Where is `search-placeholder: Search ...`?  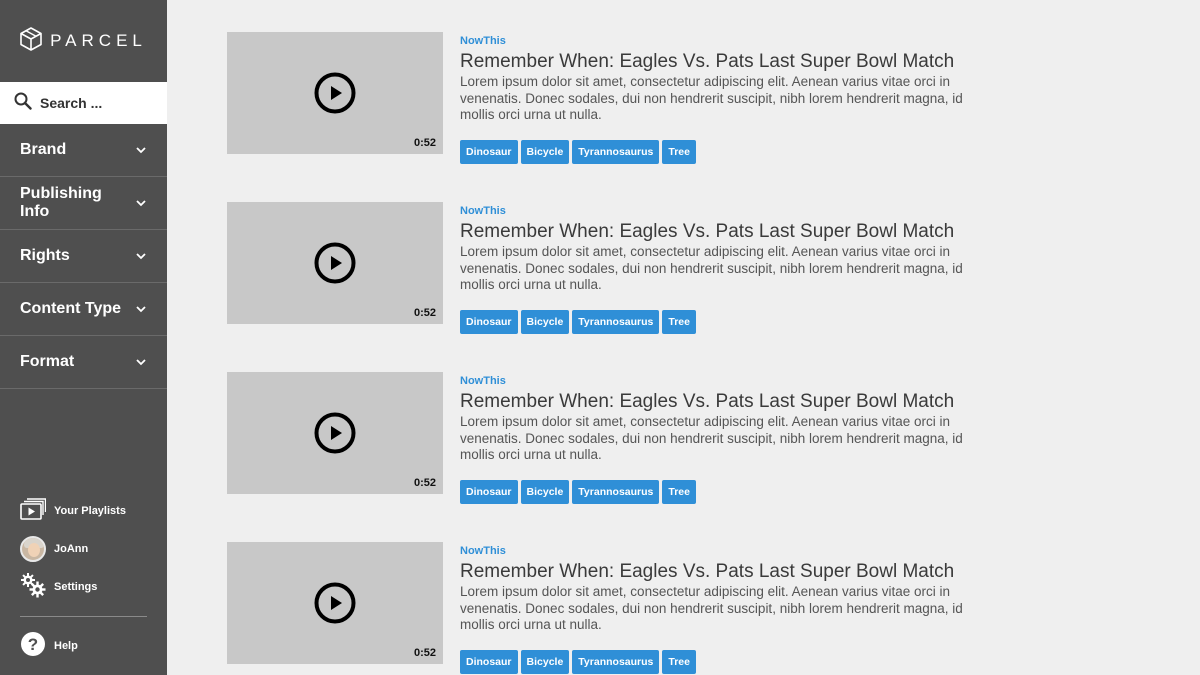 search-placeholder: Search ... is located at coordinates (71, 103).